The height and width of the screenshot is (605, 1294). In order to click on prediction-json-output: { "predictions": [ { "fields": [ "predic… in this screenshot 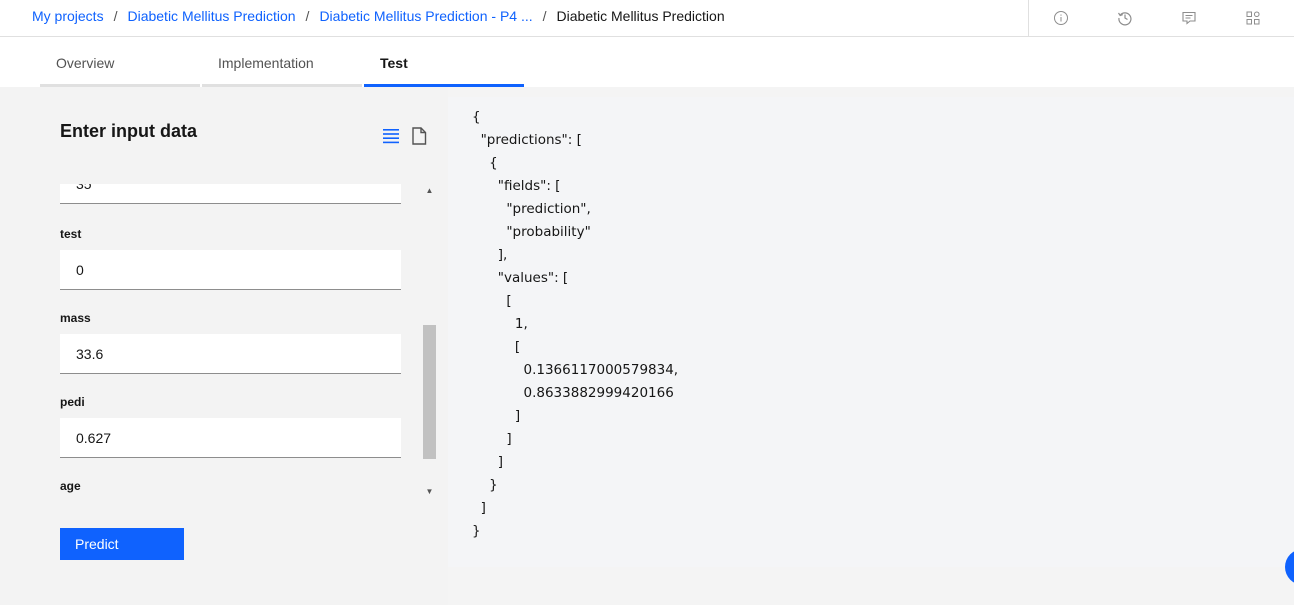, I will do `click(575, 324)`.